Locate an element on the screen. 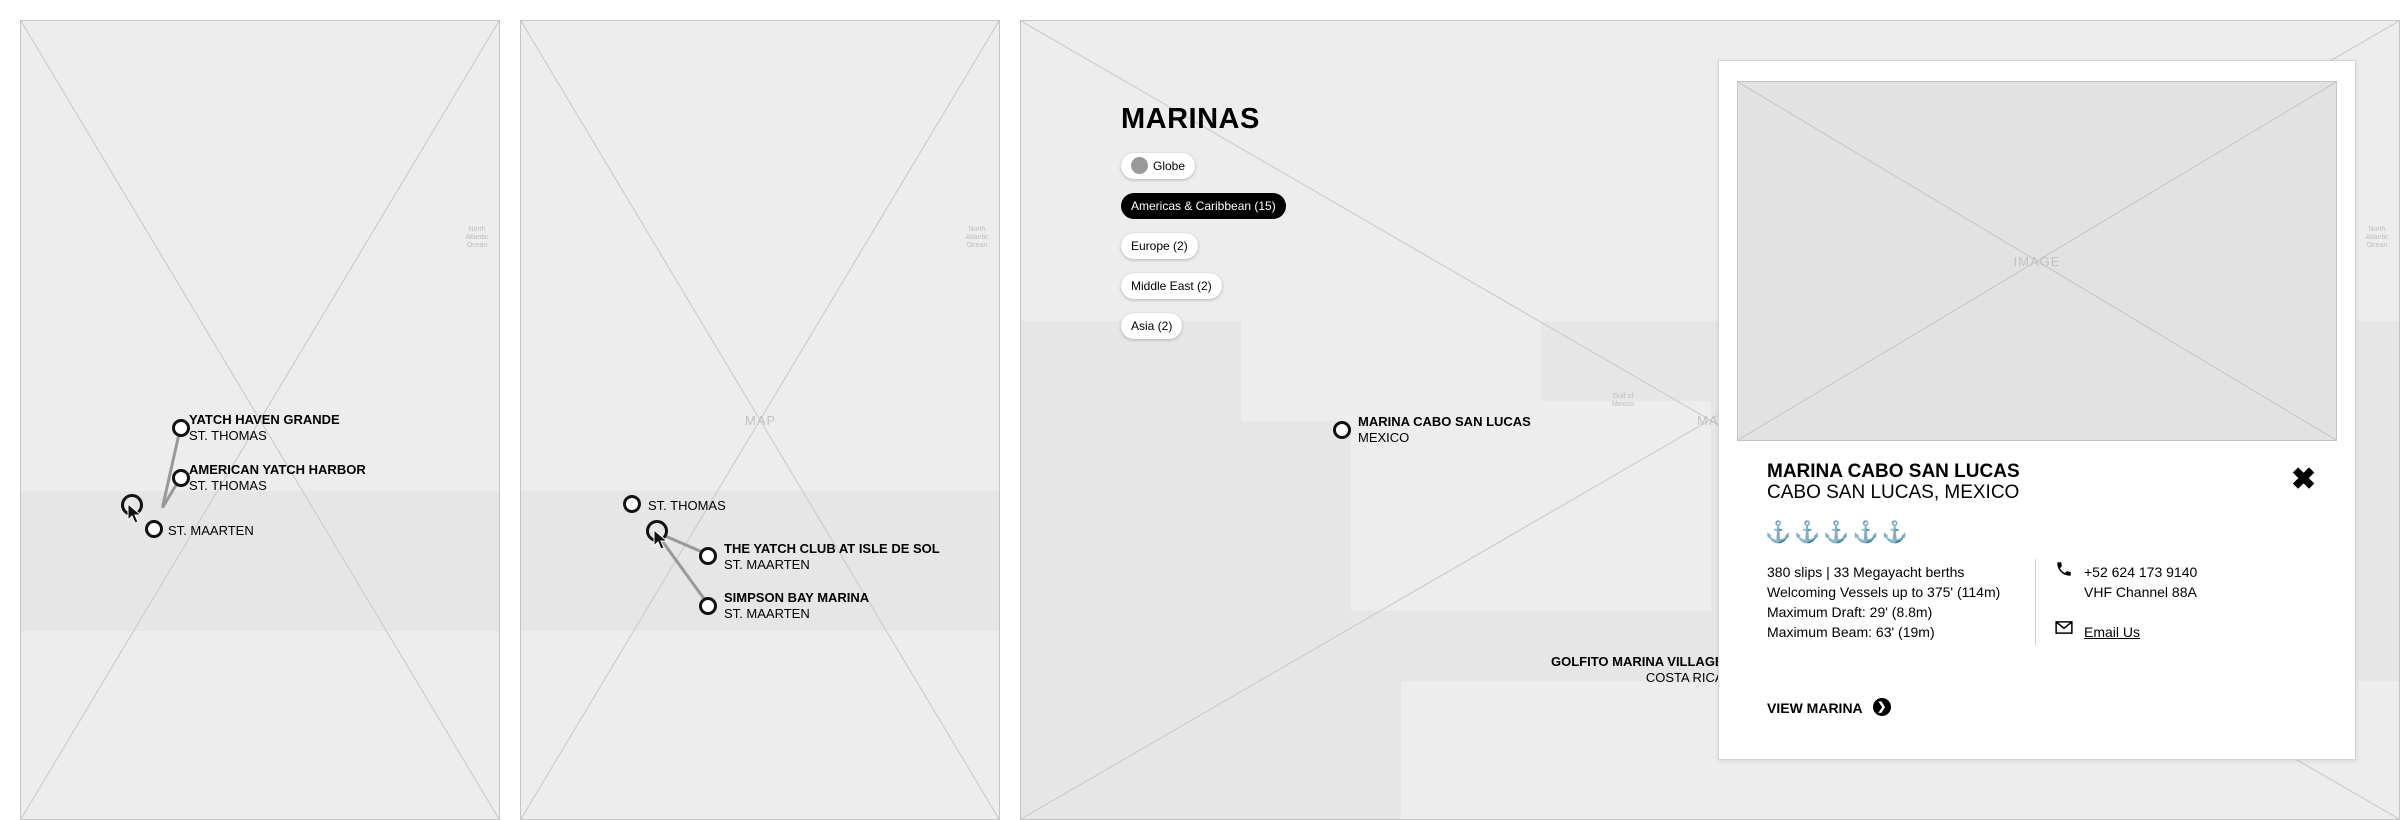 Image resolution: width=2400 pixels, height=820 pixels. region-chip-label: Asia (2) is located at coordinates (1152, 326).